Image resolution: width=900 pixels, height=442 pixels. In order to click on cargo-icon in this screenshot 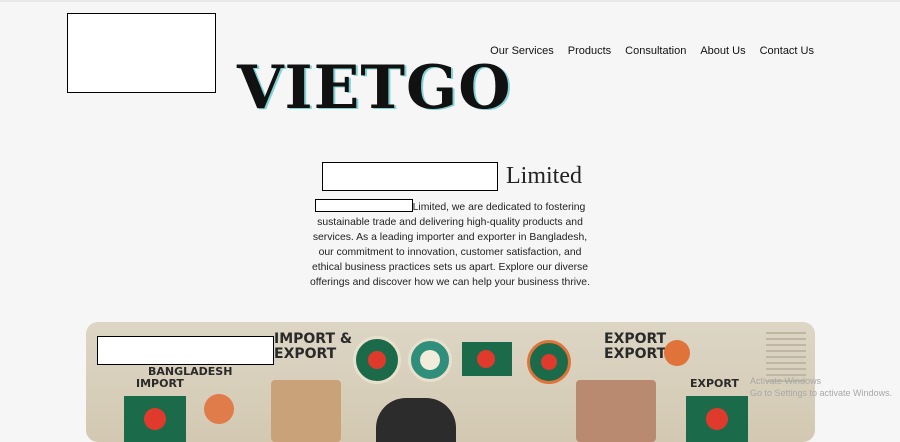, I will do `click(219, 409)`.